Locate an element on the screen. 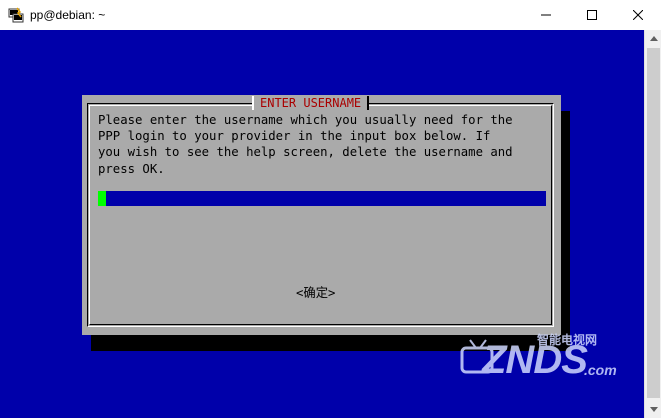  chevron-up-icon is located at coordinates (653, 38).